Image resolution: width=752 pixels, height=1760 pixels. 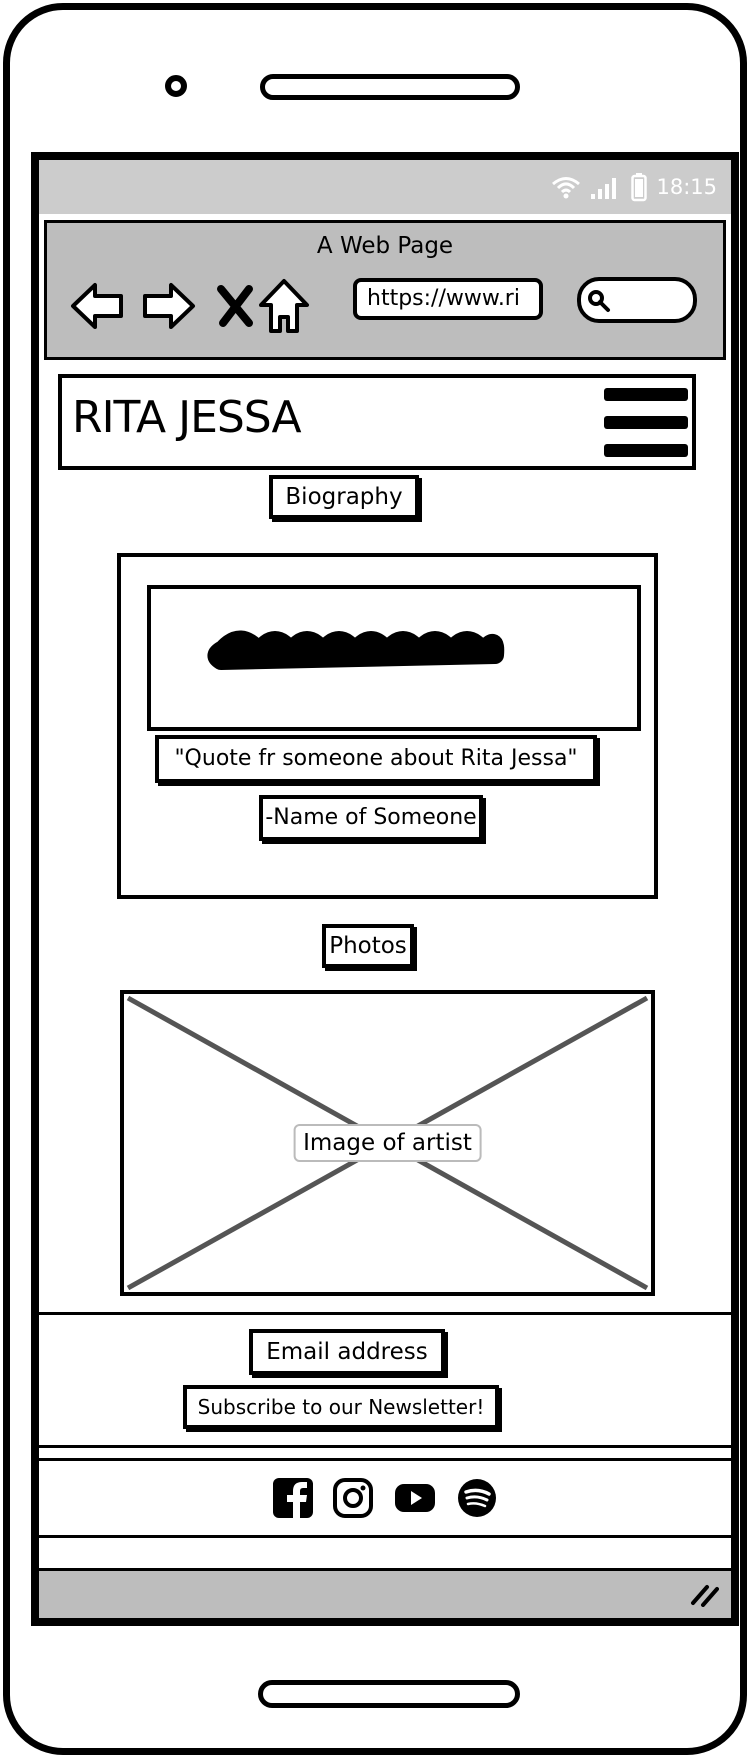 What do you see at coordinates (377, 422) in the screenshot?
I see `site-header: RITA JESSA` at bounding box center [377, 422].